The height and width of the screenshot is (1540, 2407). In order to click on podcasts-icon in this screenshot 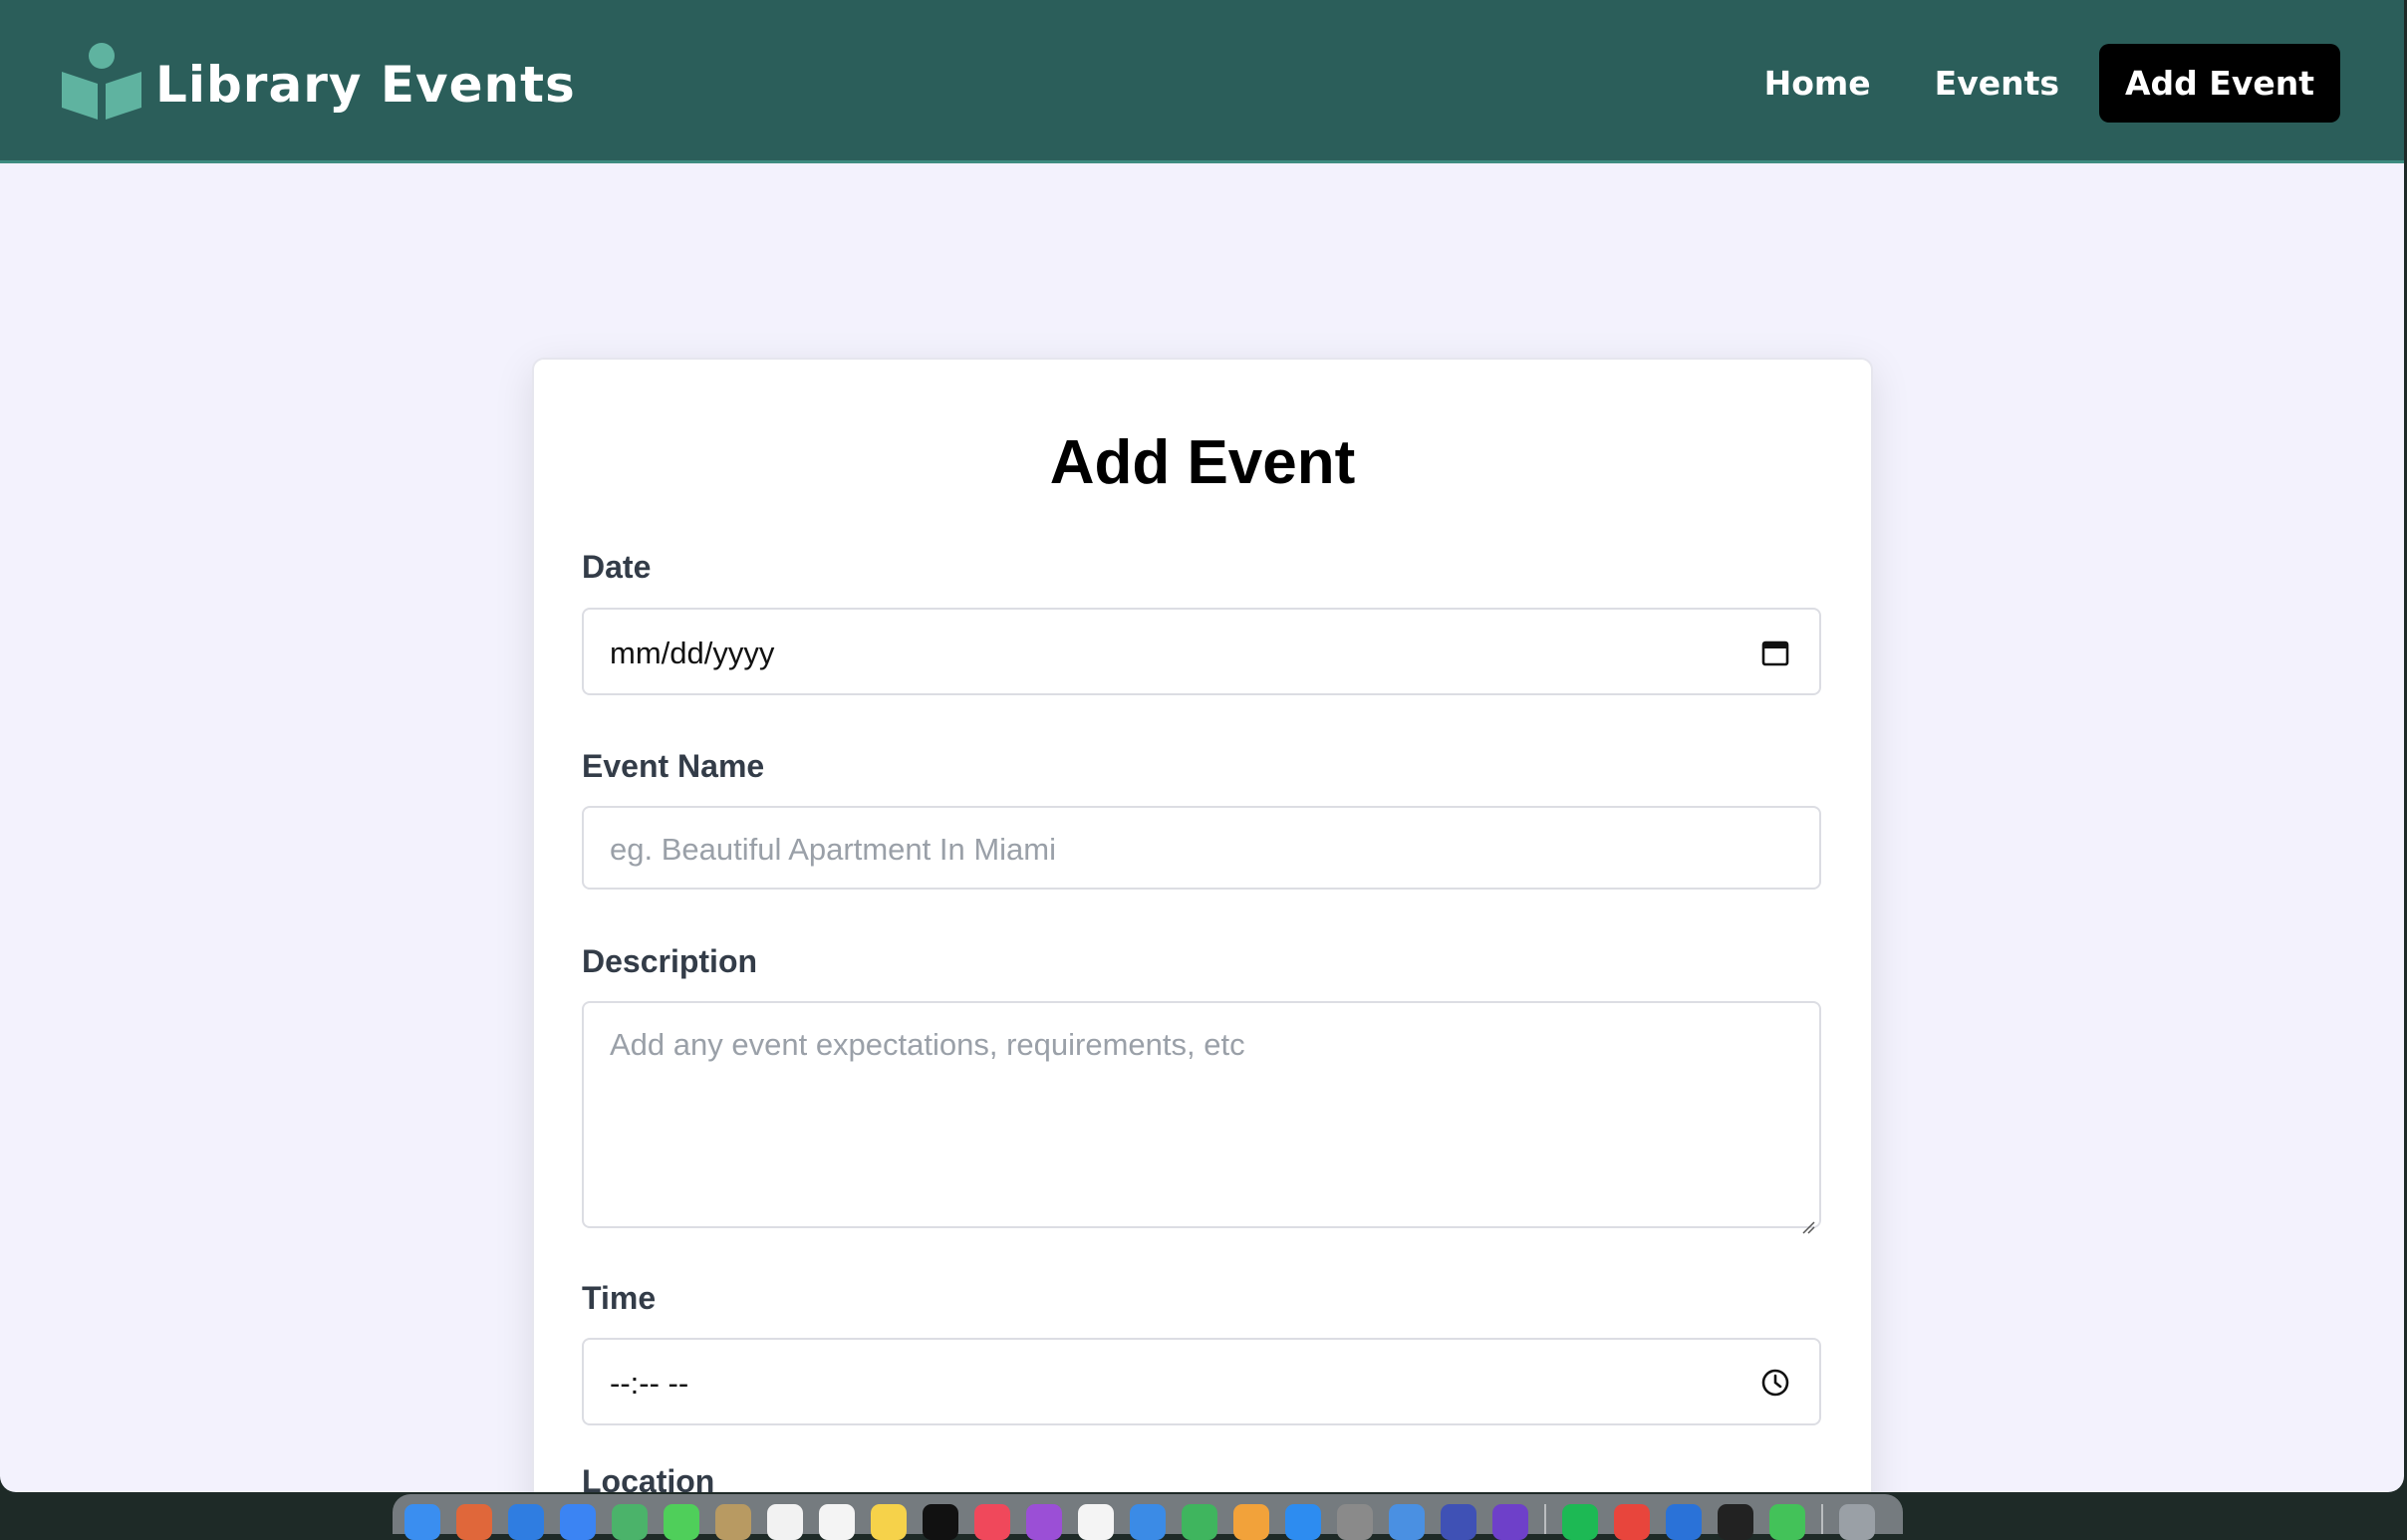, I will do `click(1044, 1522)`.